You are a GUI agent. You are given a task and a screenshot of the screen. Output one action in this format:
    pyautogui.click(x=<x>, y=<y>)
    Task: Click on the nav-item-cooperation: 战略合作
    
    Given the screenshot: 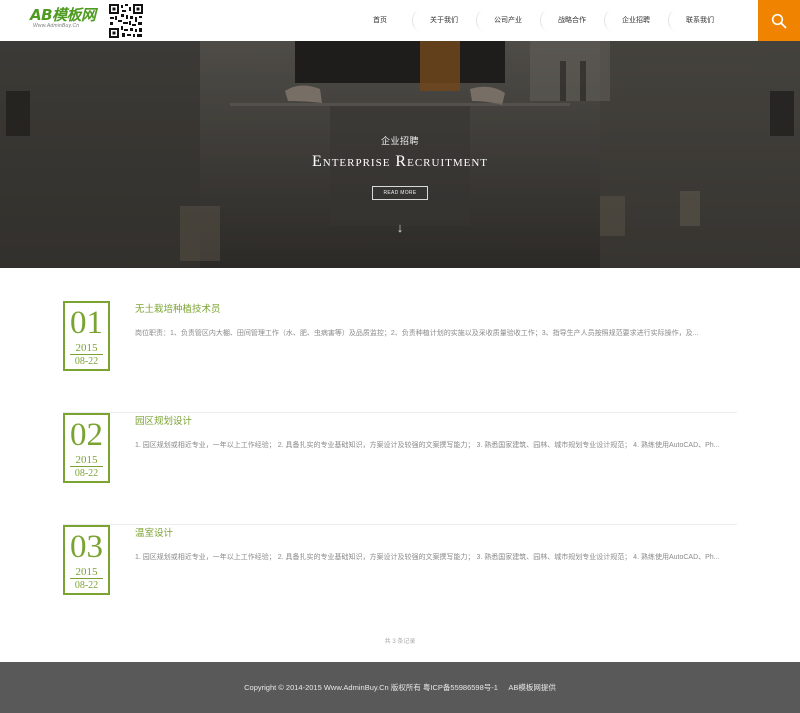 What is the action you would take?
    pyautogui.click(x=572, y=20)
    